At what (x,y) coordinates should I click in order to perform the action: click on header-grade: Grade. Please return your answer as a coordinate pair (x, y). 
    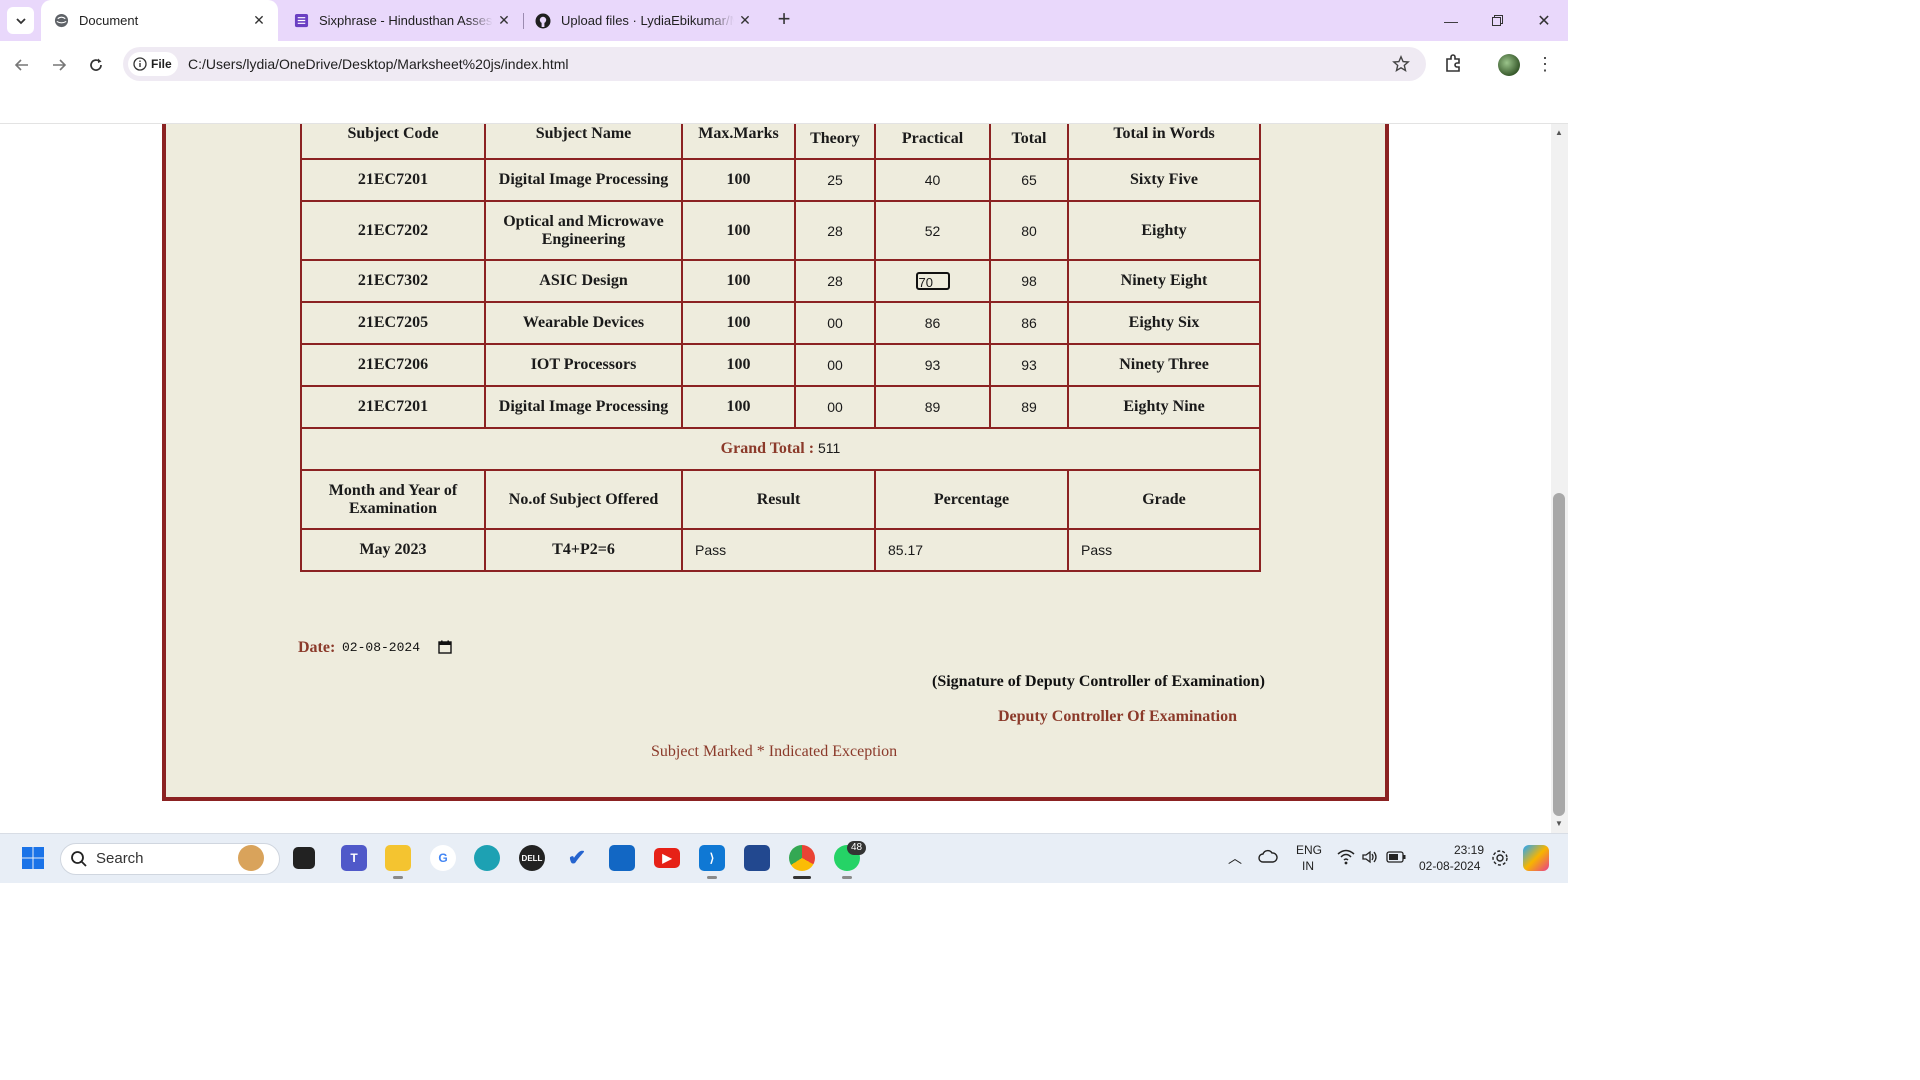
    Looking at the image, I should click on (1164, 499).